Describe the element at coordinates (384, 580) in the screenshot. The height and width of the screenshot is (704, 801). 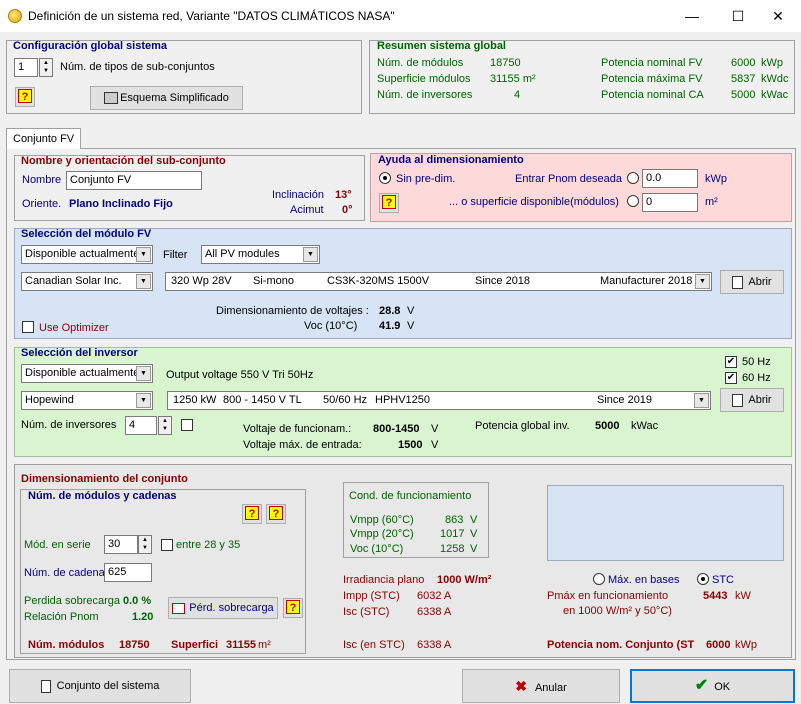
I see `irradiance-label: Irradiancia plano` at that location.